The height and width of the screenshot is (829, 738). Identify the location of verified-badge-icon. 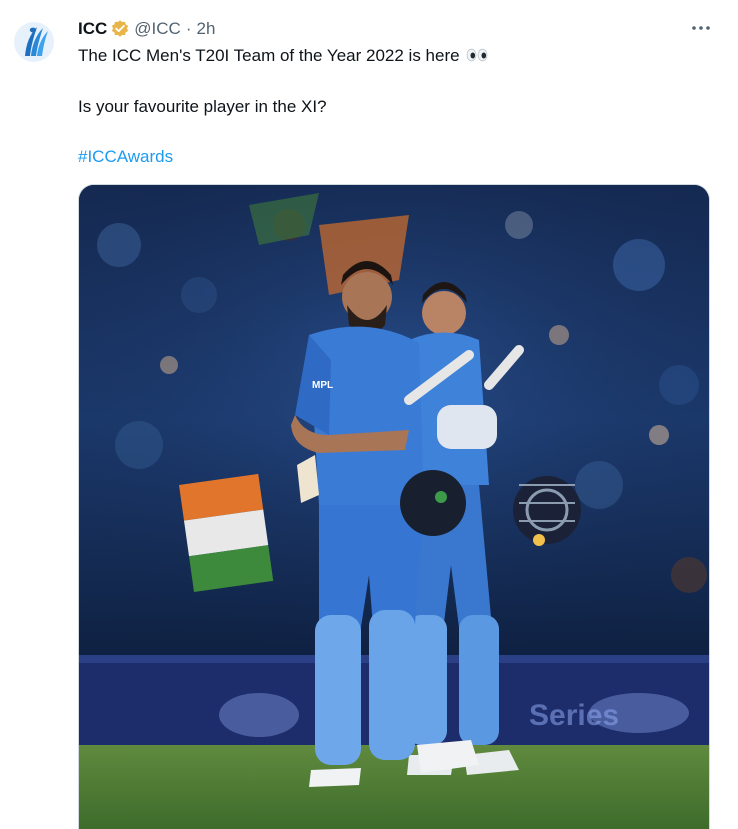
(120, 29).